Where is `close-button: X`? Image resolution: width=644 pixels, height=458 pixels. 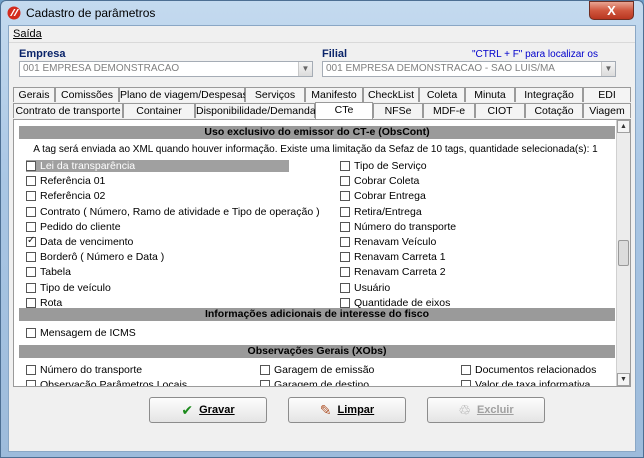
close-button: X is located at coordinates (611, 10).